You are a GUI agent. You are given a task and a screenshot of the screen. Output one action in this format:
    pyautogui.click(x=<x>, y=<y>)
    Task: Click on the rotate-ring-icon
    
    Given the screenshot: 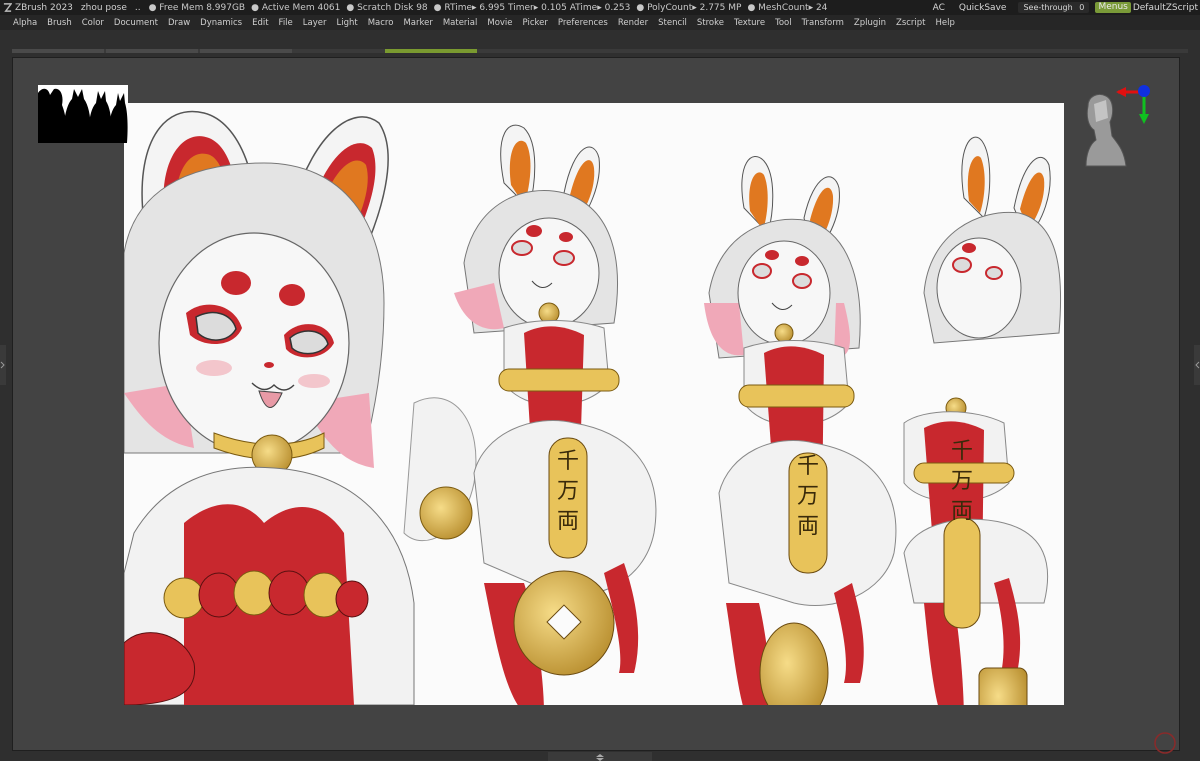 What is the action you would take?
    pyautogui.click(x=1165, y=743)
    